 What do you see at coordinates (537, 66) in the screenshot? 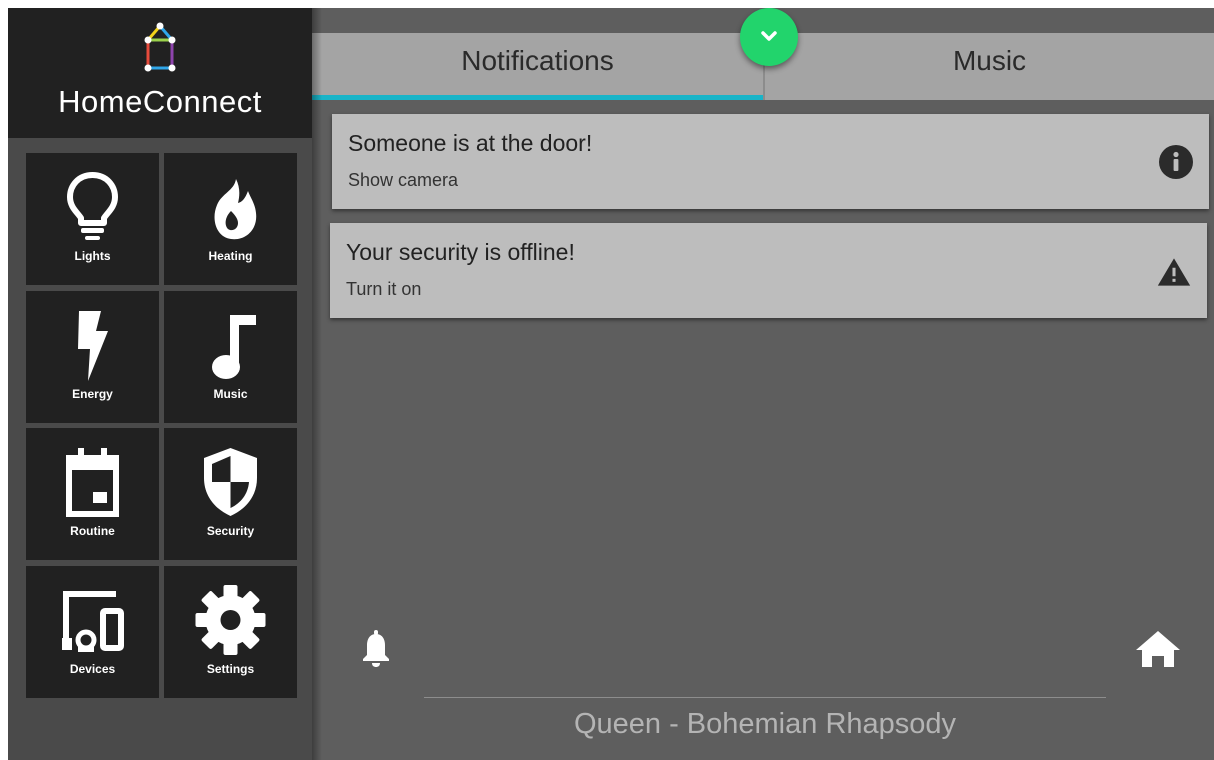
I see `tab-notifications: Notifications` at bounding box center [537, 66].